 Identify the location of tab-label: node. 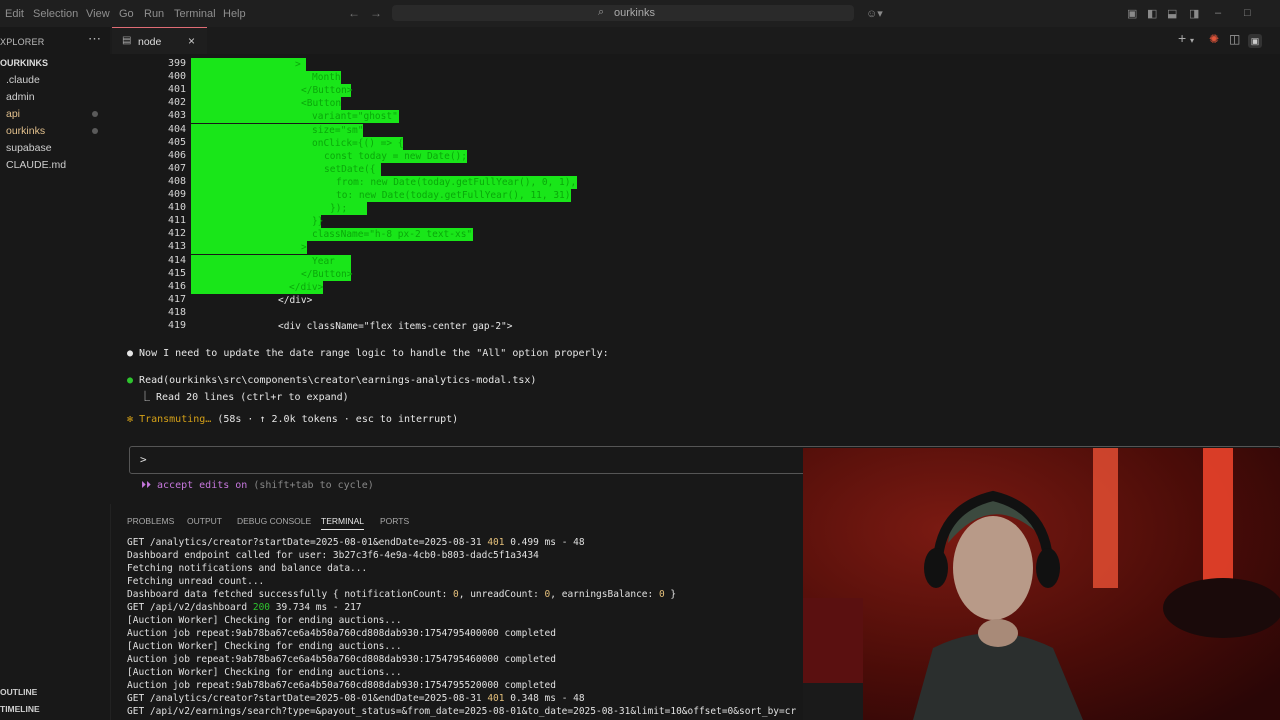
(150, 42).